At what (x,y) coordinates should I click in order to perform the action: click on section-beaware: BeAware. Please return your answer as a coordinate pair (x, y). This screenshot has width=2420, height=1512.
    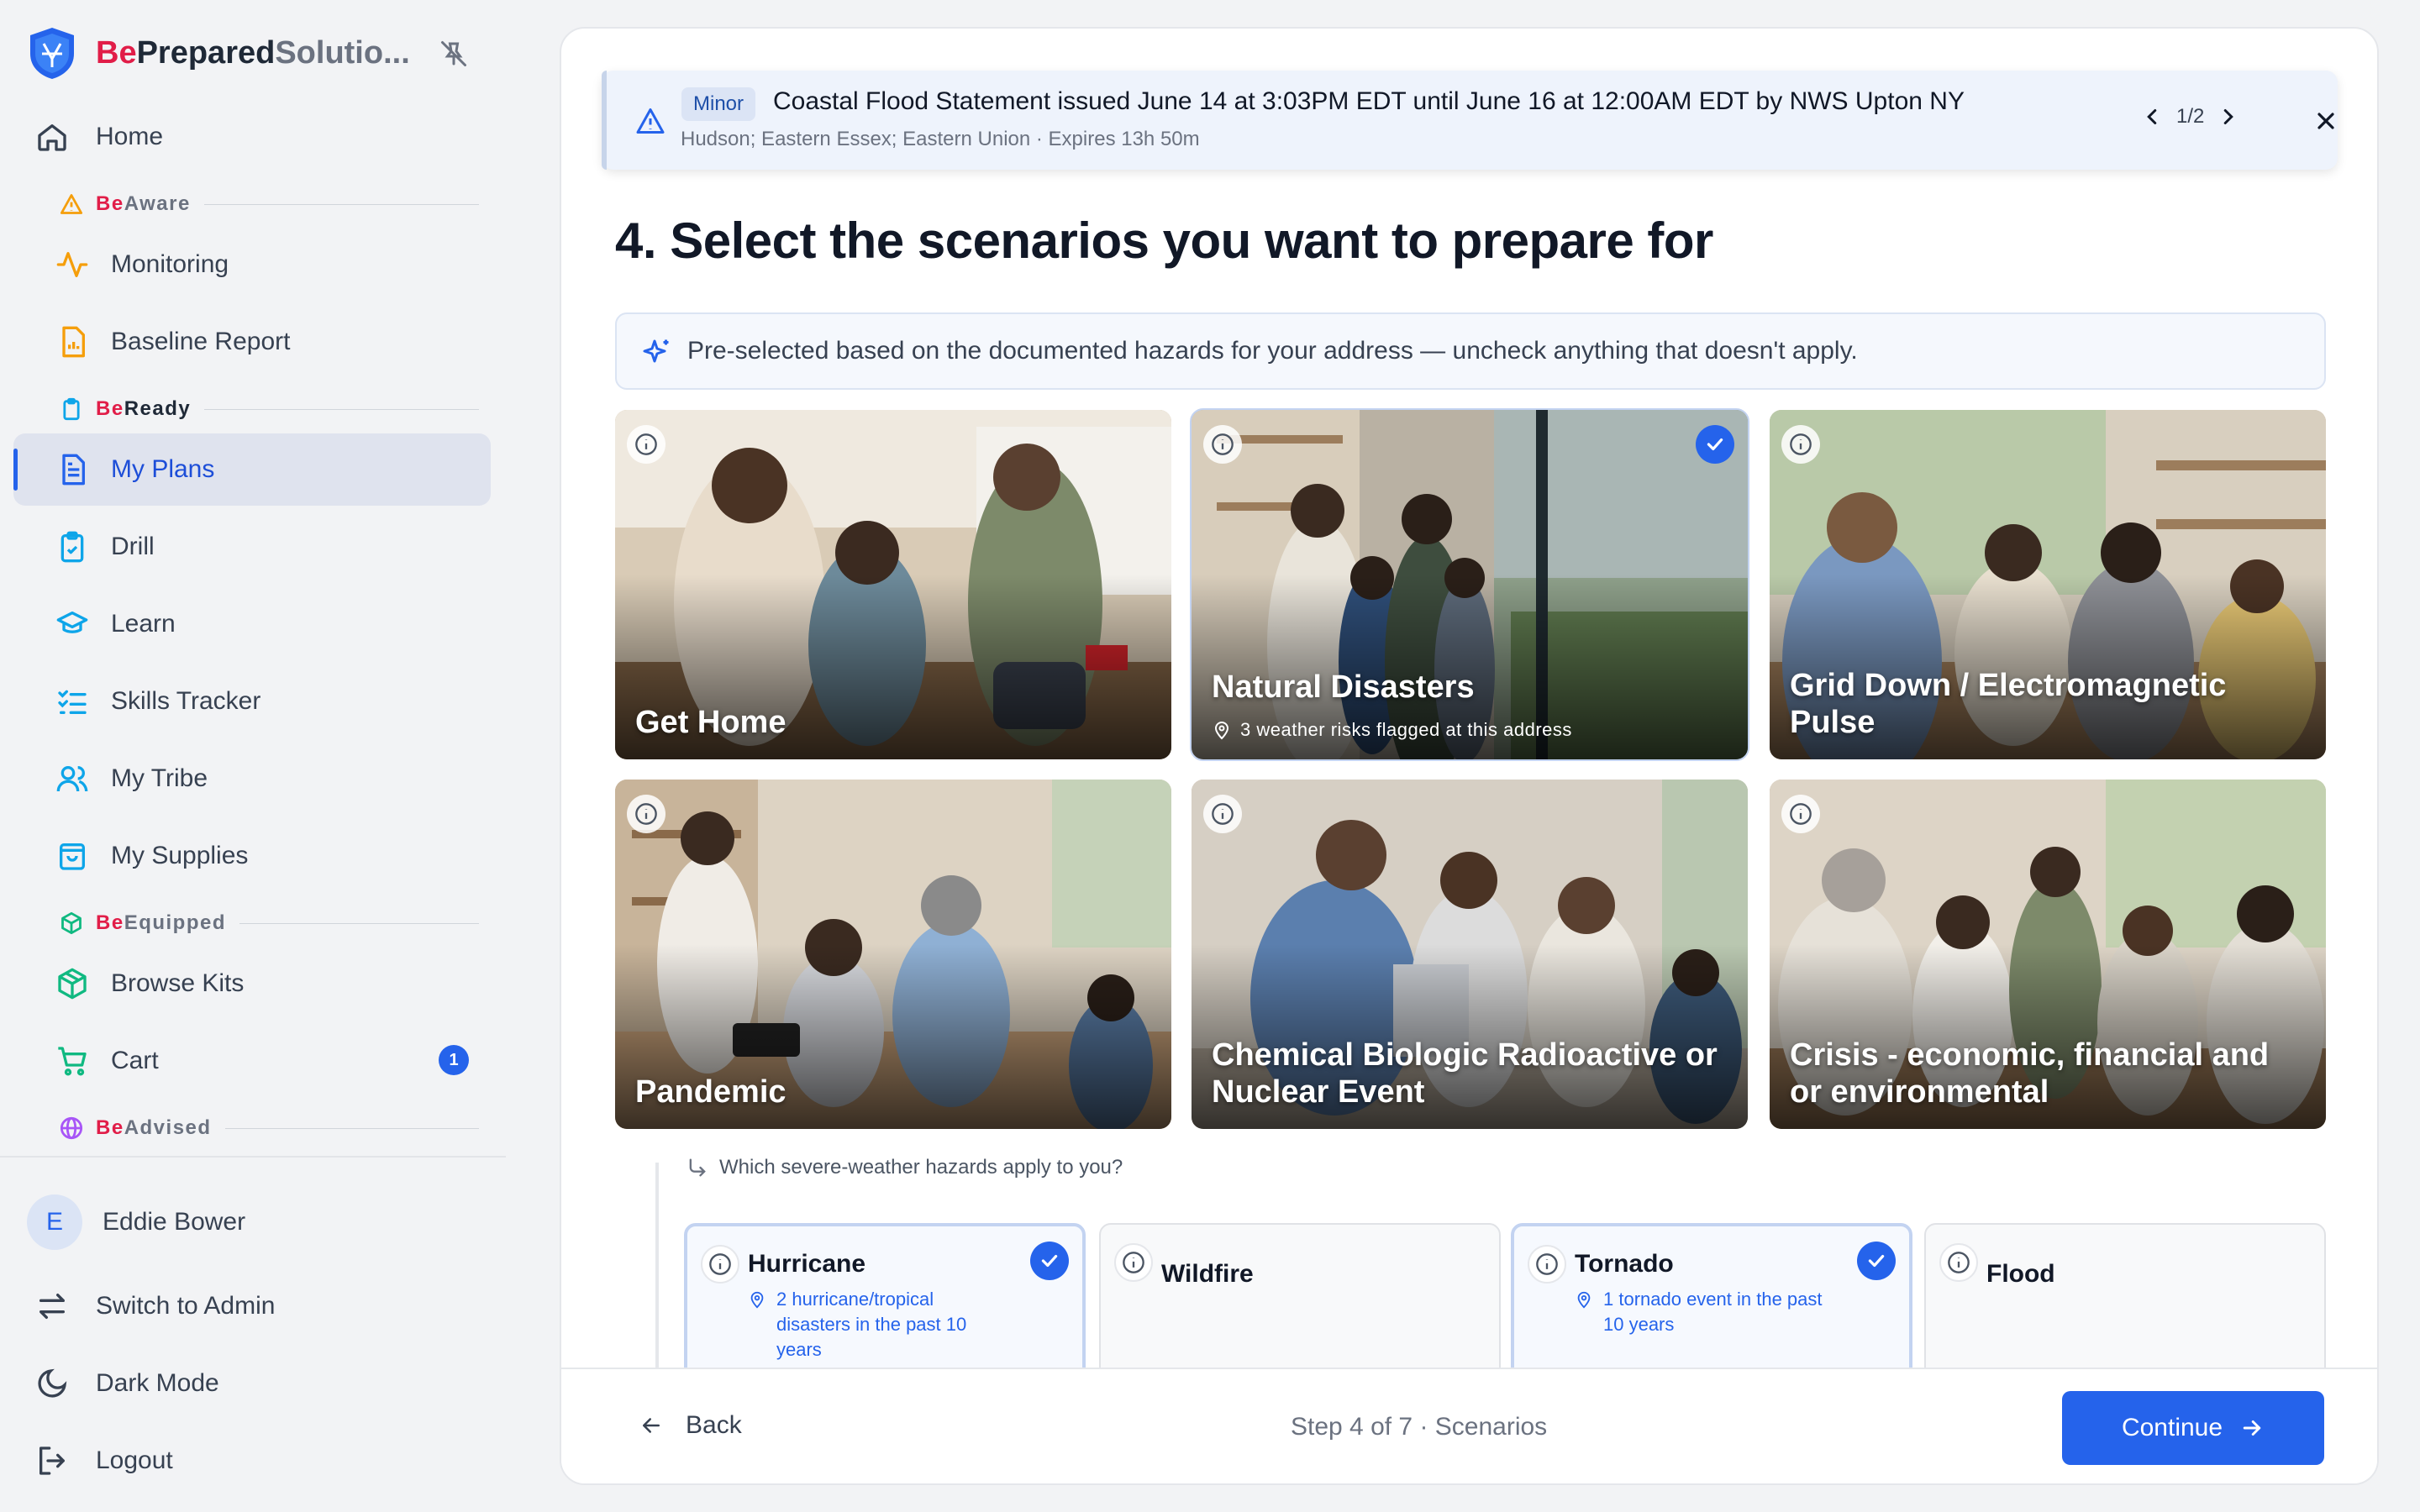
    Looking at the image, I should click on (269, 204).